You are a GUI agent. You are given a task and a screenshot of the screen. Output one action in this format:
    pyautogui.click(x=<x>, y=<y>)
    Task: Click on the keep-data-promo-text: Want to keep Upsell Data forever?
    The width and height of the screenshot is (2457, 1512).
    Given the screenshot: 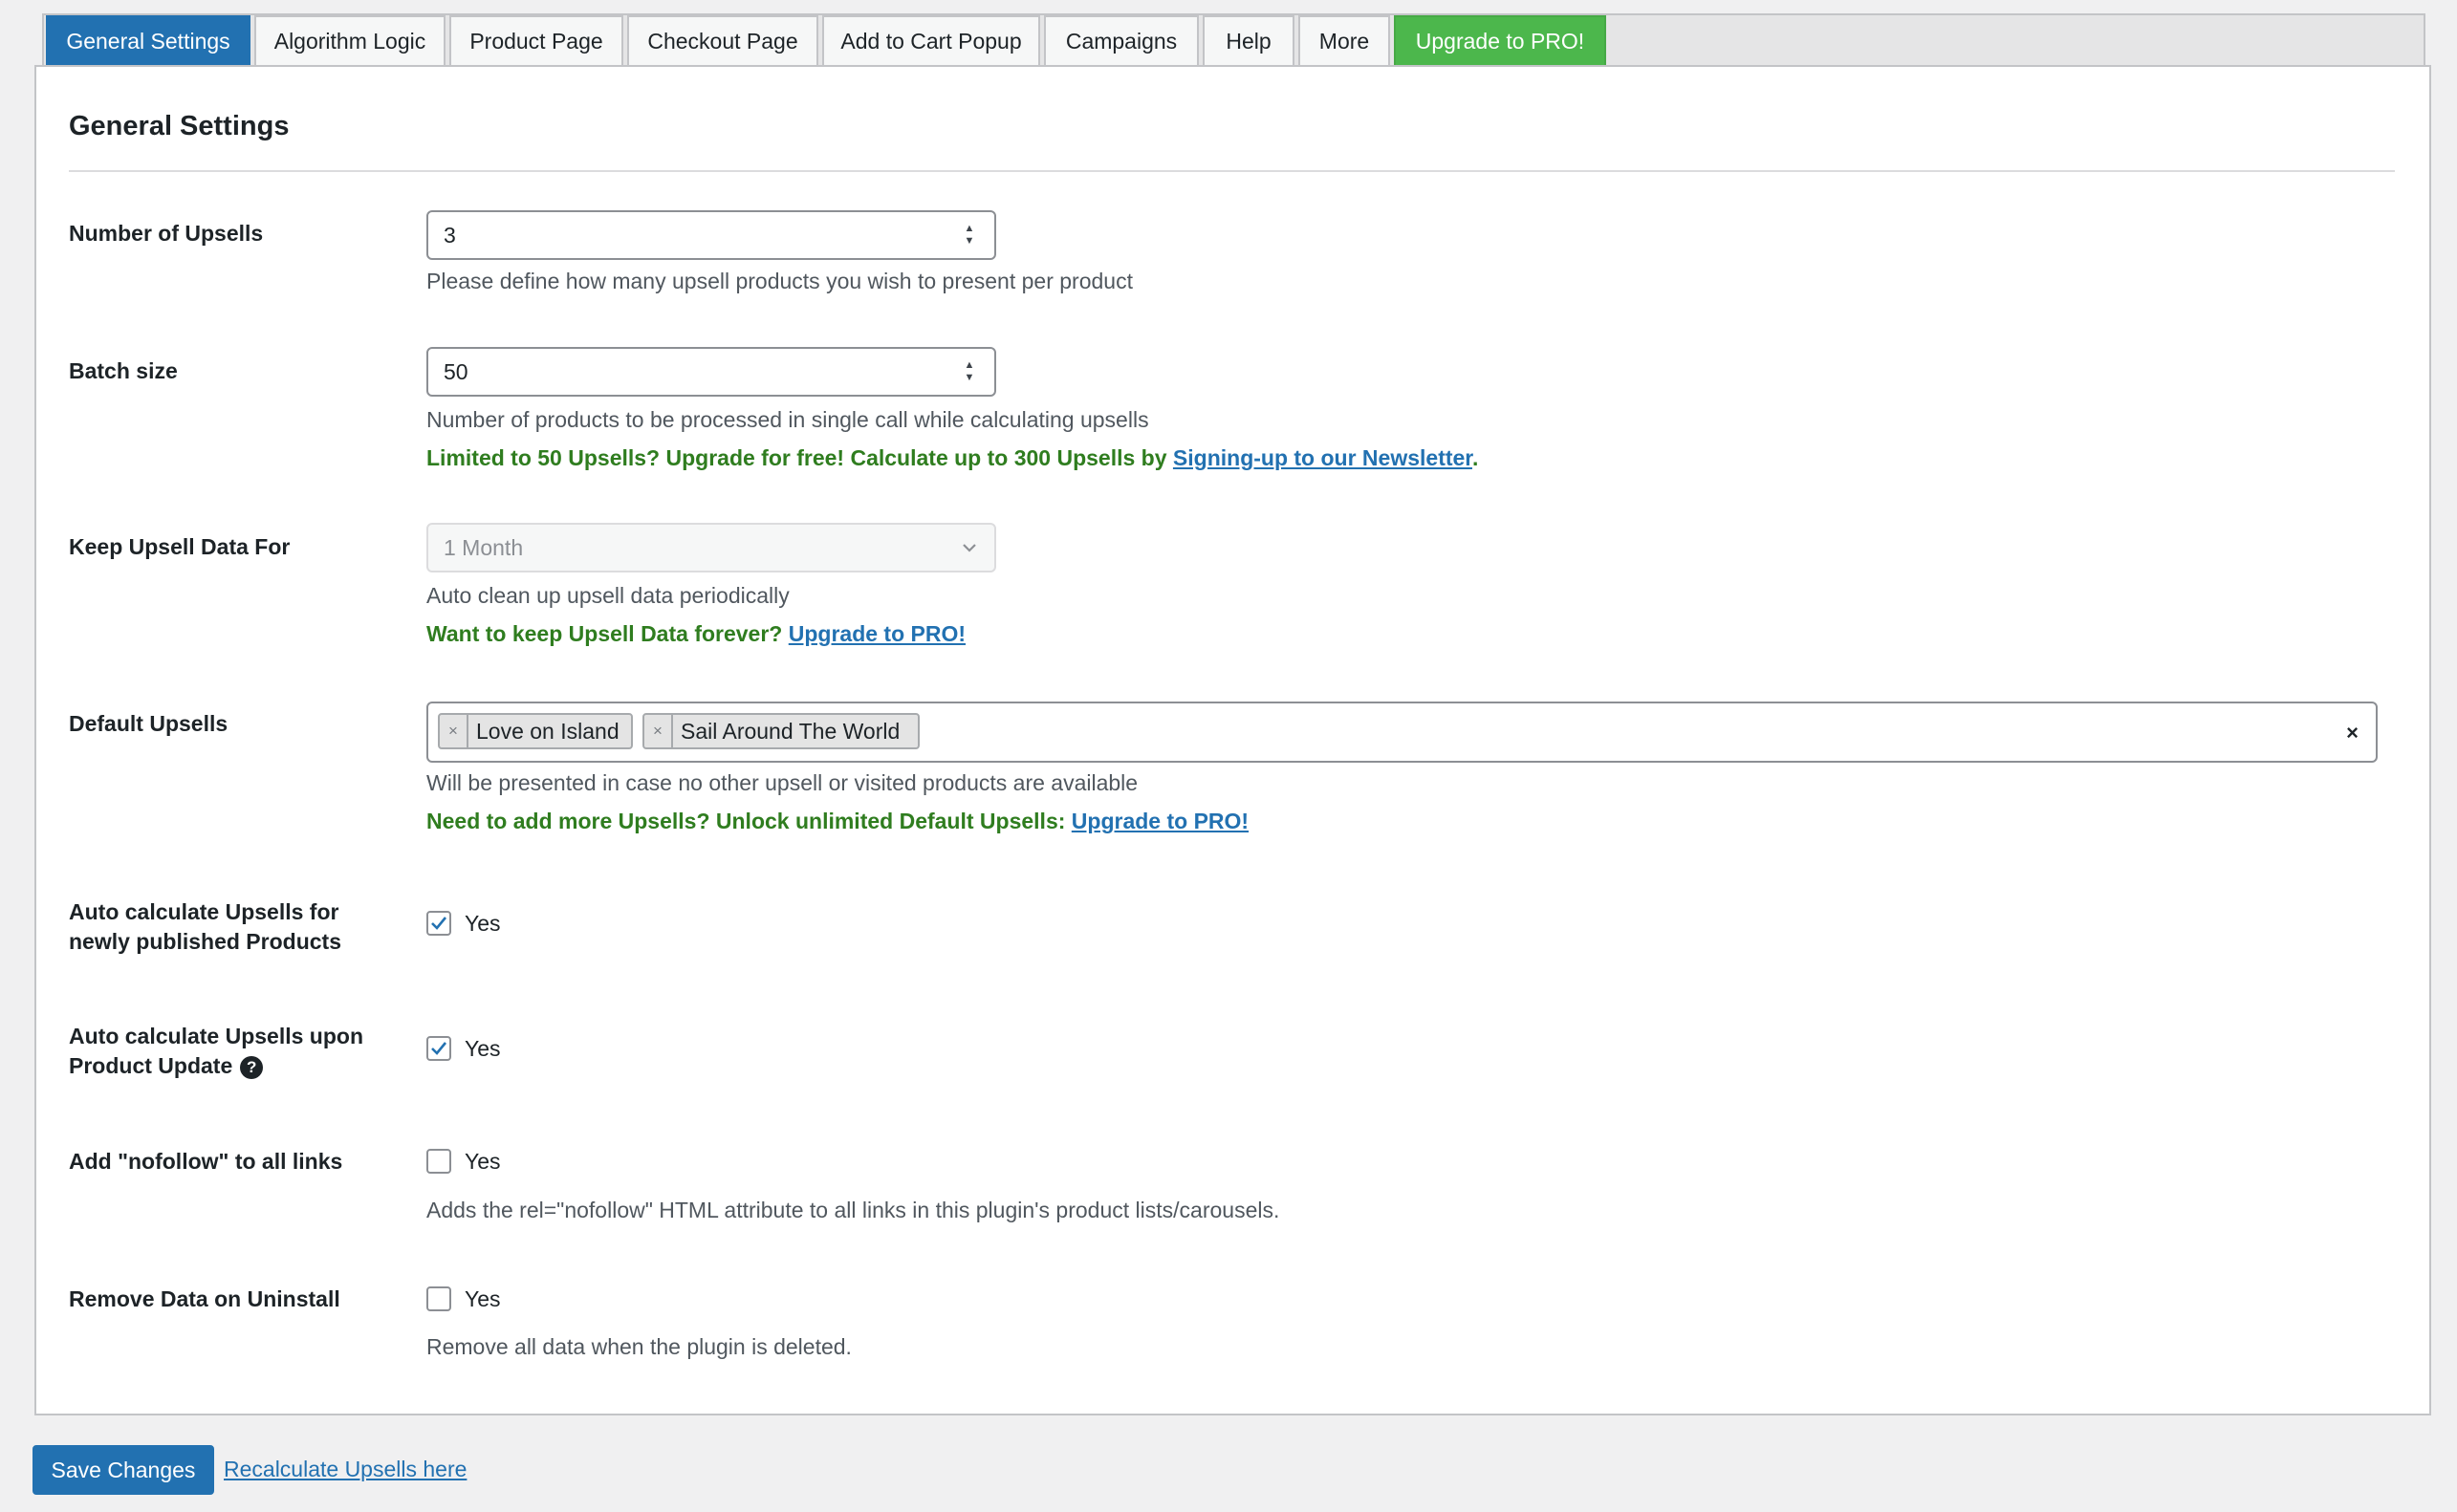 What is the action you would take?
    pyautogui.click(x=607, y=633)
    